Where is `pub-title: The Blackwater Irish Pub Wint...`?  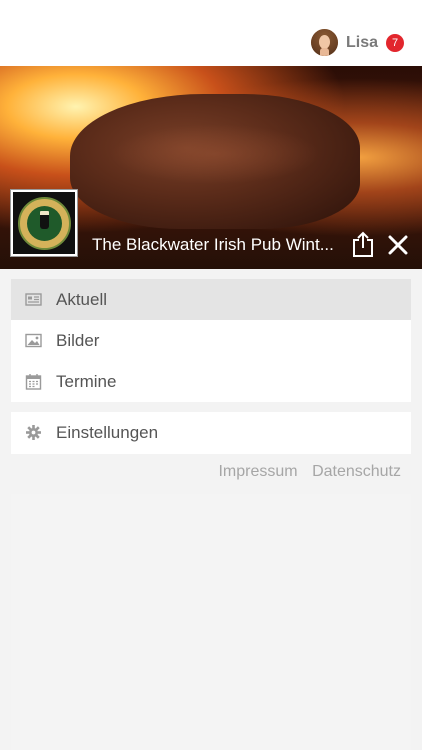 pub-title: The Blackwater Irish Pub Wint... is located at coordinates (213, 244).